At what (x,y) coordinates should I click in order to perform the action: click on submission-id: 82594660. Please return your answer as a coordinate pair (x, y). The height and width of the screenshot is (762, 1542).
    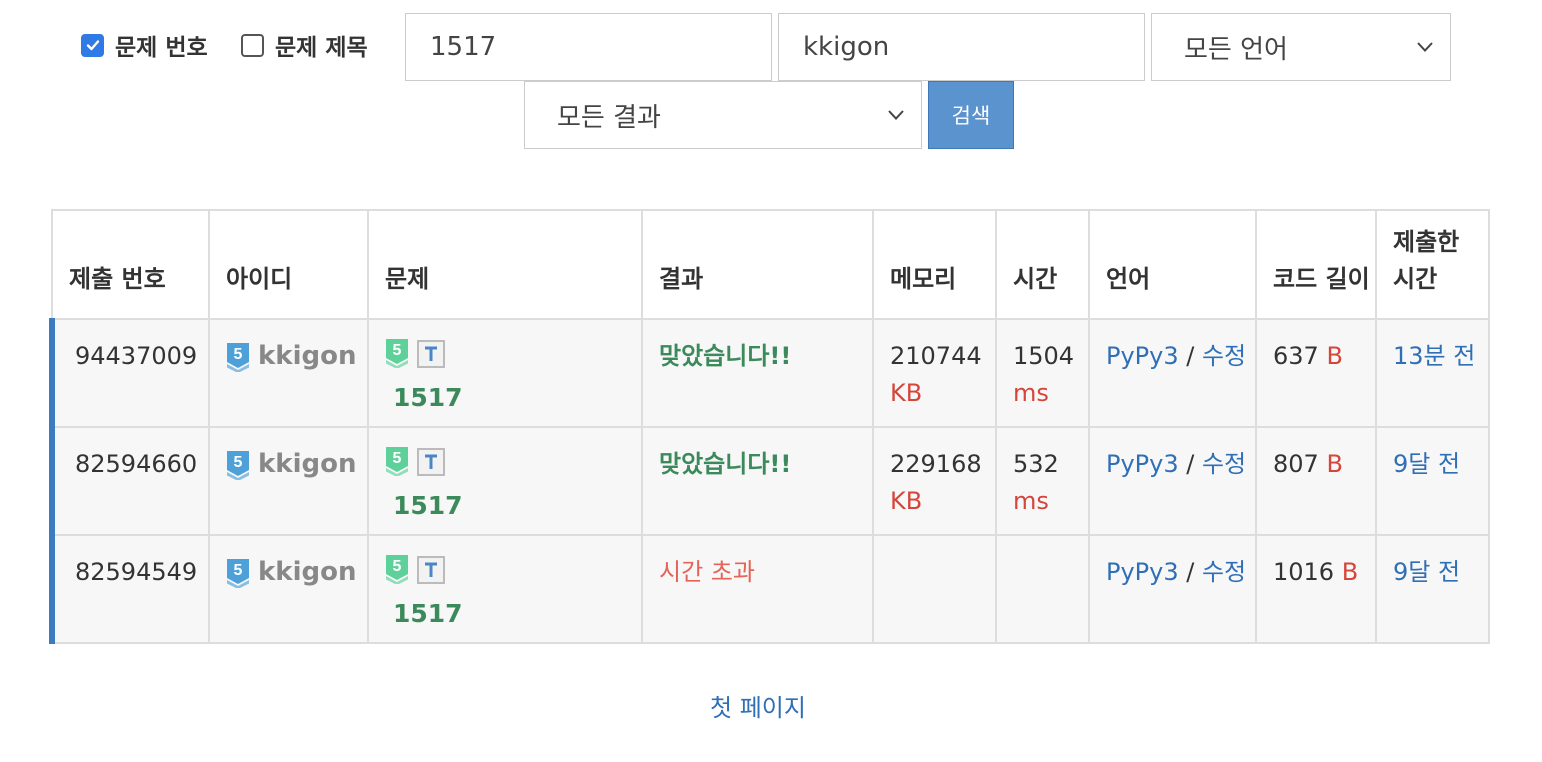
    Looking at the image, I should click on (129, 481).